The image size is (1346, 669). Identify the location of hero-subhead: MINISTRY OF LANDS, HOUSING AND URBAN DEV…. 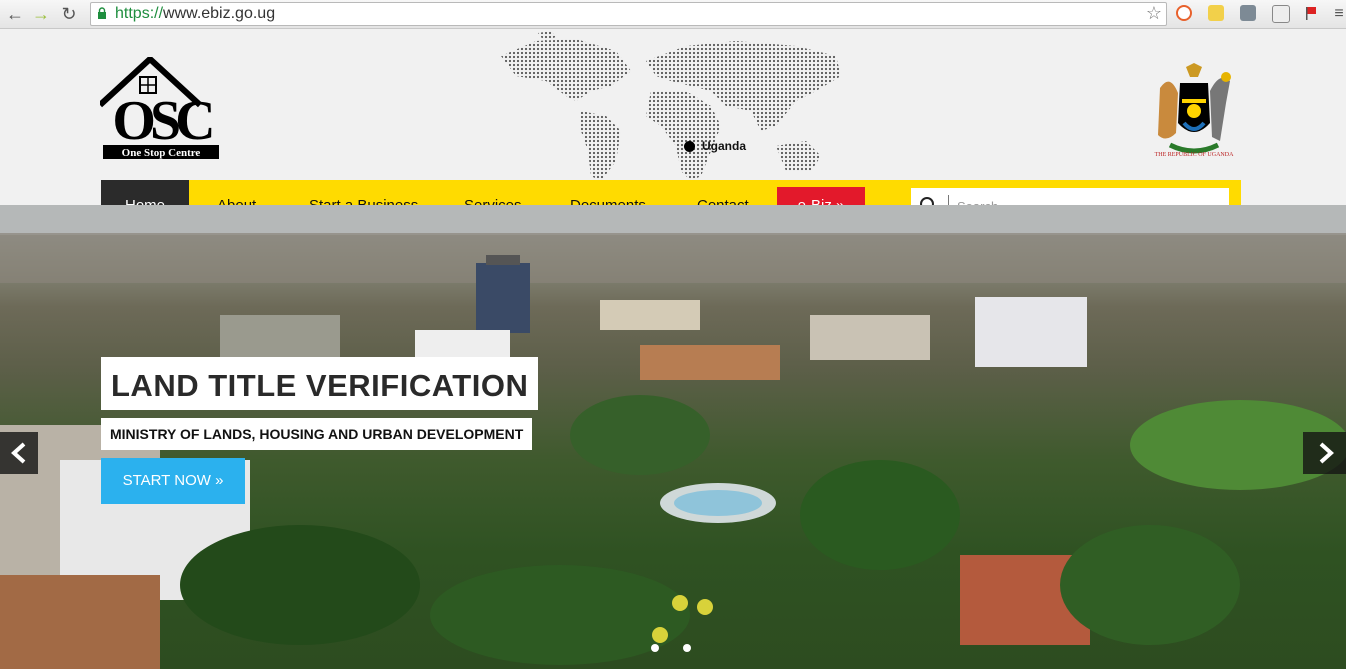
(317, 434).